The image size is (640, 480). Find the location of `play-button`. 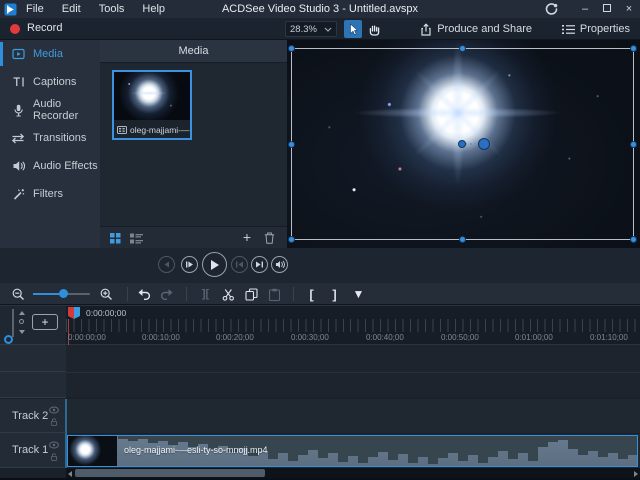

play-button is located at coordinates (214, 264).